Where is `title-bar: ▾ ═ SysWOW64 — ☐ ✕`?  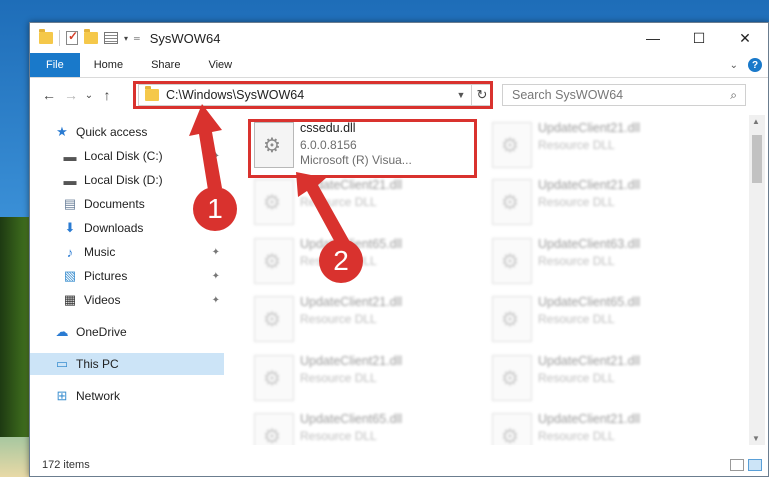 title-bar: ▾ ═ SysWOW64 — ☐ ✕ is located at coordinates (399, 38).